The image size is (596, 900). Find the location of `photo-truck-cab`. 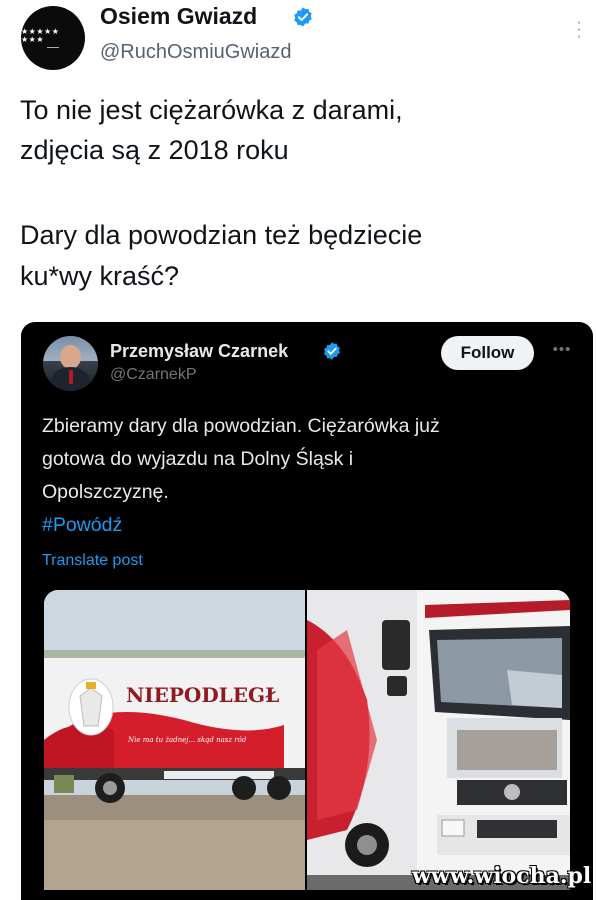

photo-truck-cab is located at coordinates (438, 740).